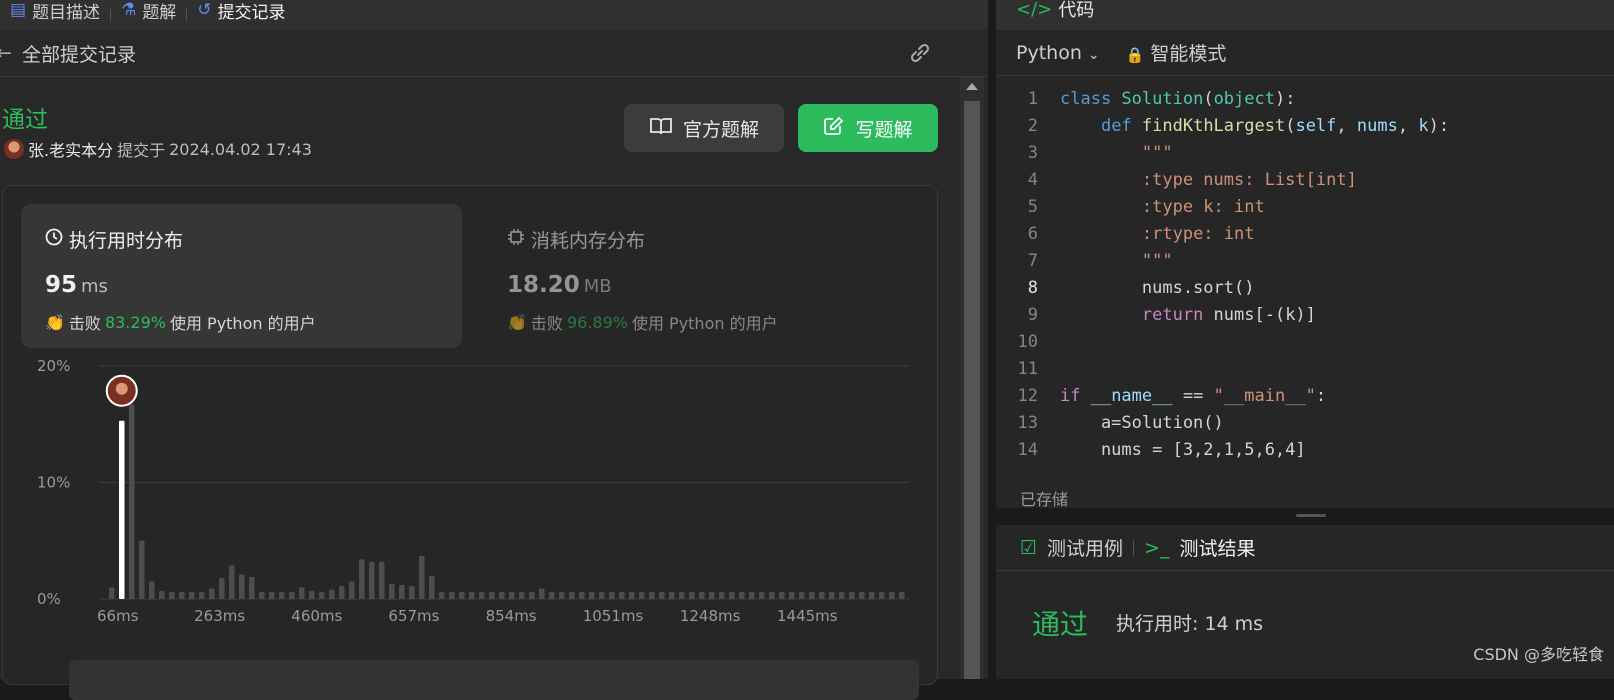 The image size is (1614, 700). I want to click on code-token: :rtype: int, so click(1198, 234).